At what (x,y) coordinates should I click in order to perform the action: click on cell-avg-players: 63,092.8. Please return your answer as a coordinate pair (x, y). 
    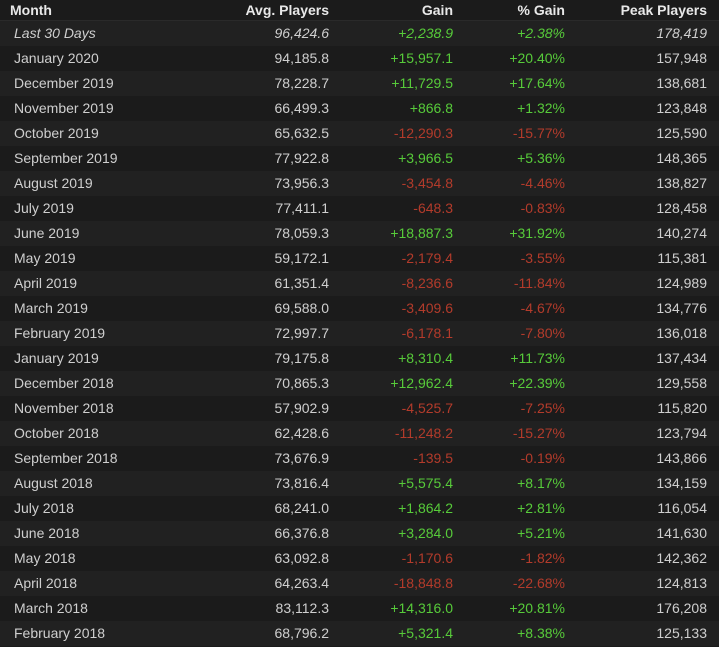
    Looking at the image, I should click on (272, 558).